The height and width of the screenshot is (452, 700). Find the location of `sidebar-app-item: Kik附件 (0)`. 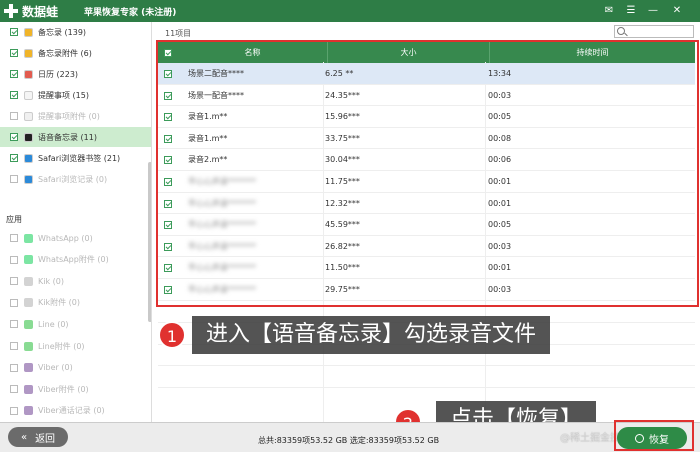

sidebar-app-item: Kik附件 (0) is located at coordinates (75, 303).